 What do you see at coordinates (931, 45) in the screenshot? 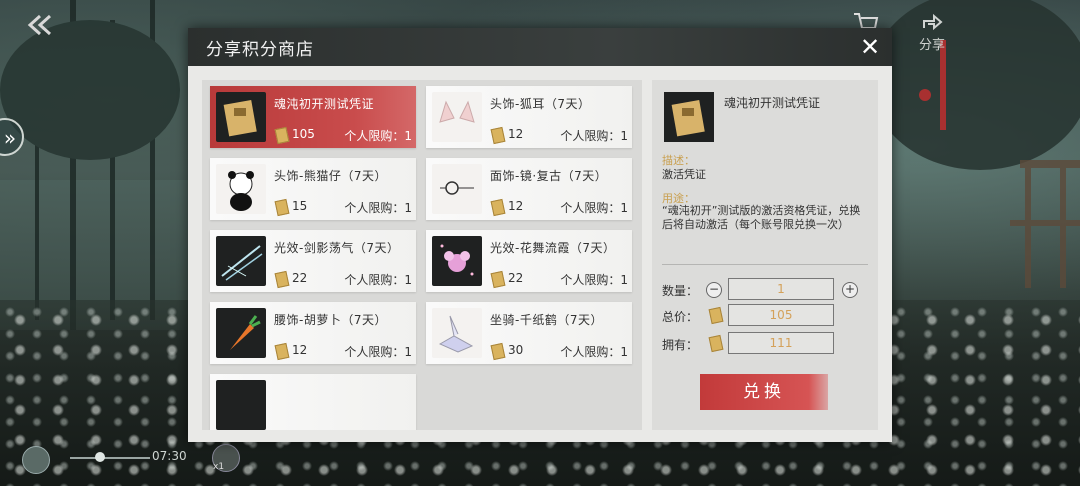
I see `share-label: 分享` at bounding box center [931, 45].